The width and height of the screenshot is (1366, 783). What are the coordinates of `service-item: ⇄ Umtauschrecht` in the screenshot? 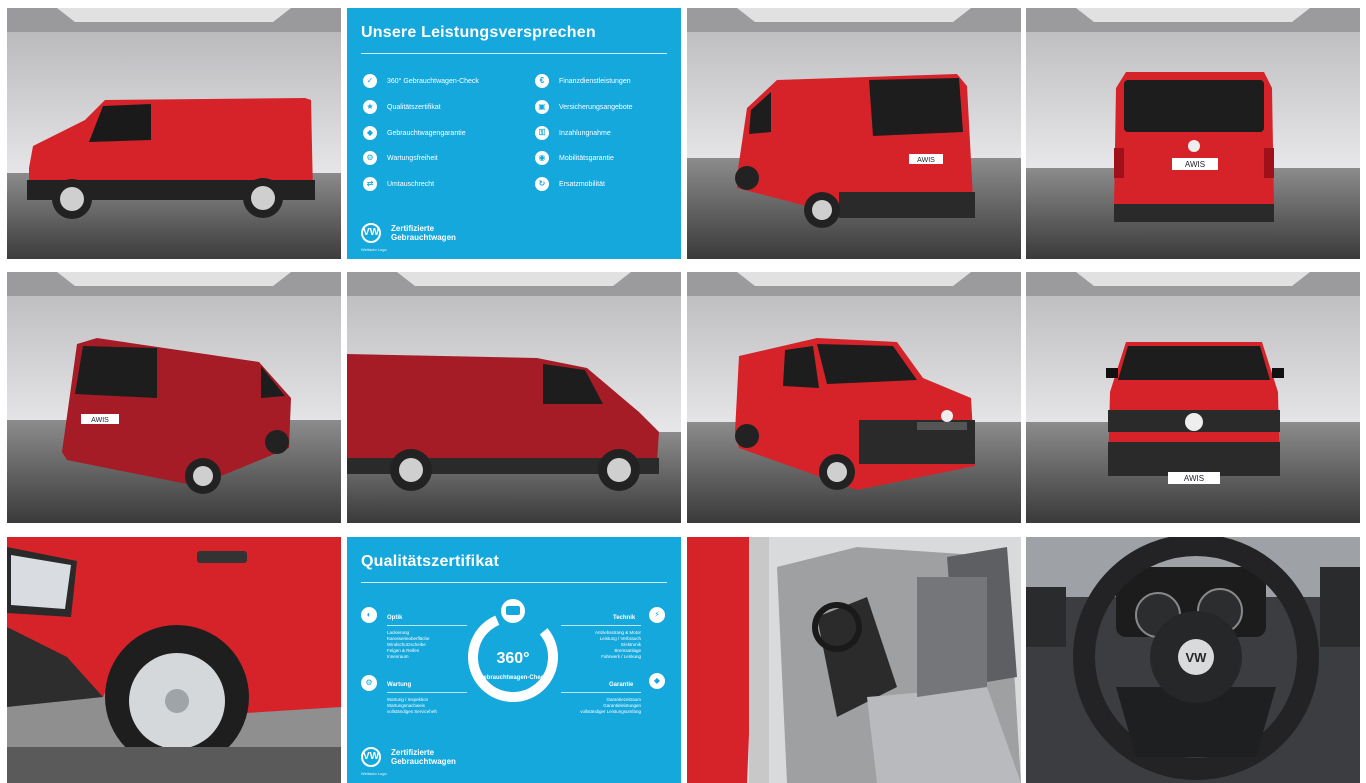 It's located at (398, 184).